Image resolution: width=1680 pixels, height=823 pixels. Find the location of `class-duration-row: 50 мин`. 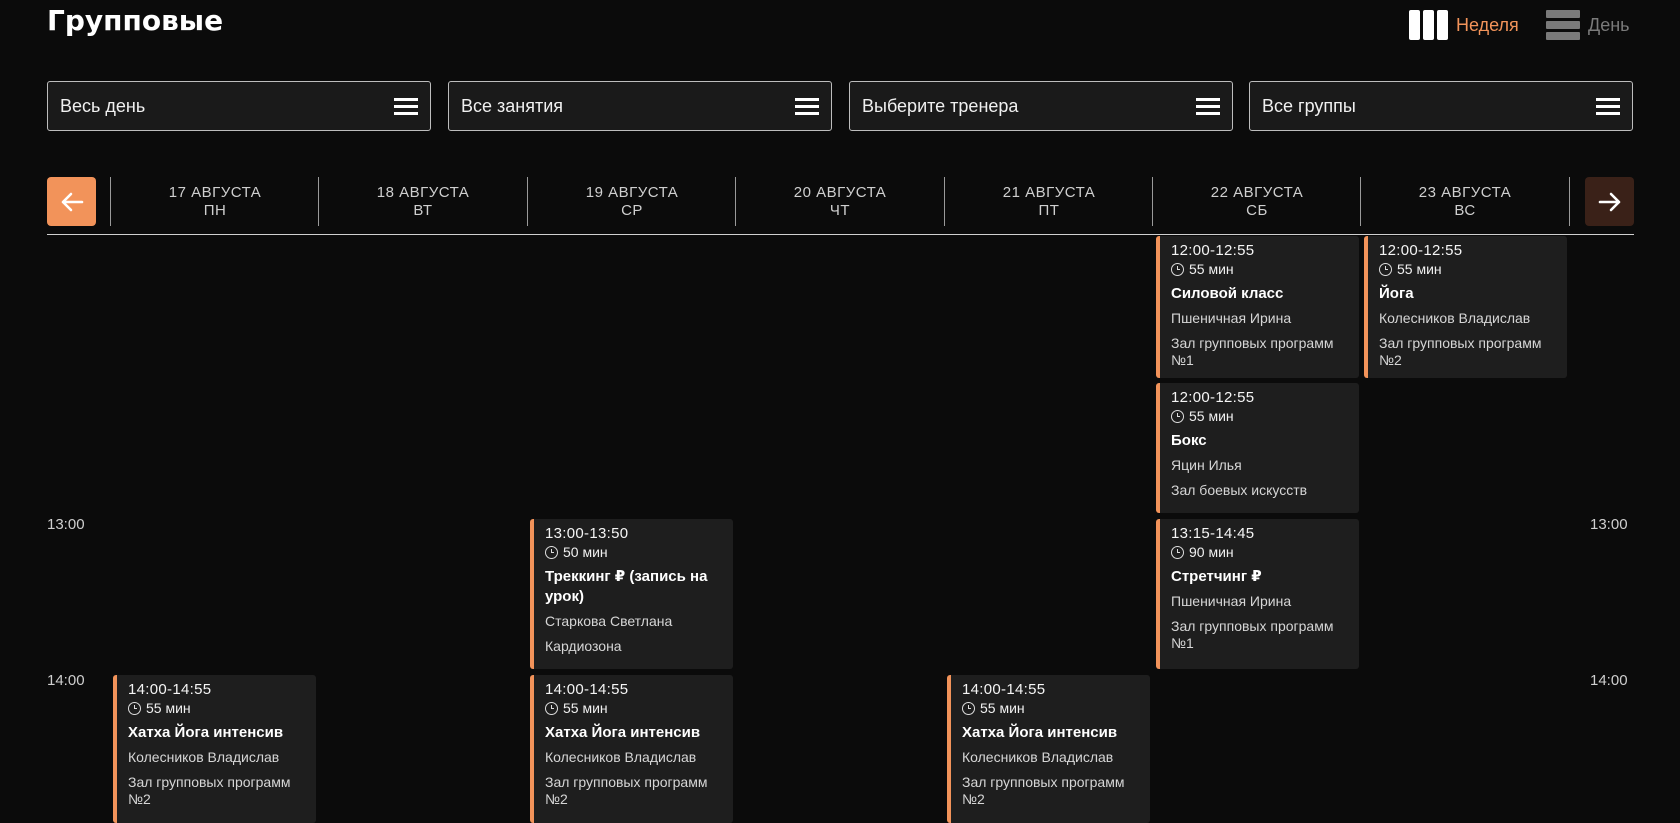

class-duration-row: 50 мин is located at coordinates (634, 552).